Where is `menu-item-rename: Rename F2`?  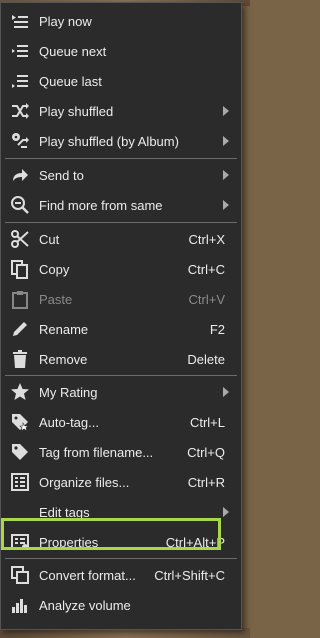
menu-item-rename: Rename F2 is located at coordinates (121, 329).